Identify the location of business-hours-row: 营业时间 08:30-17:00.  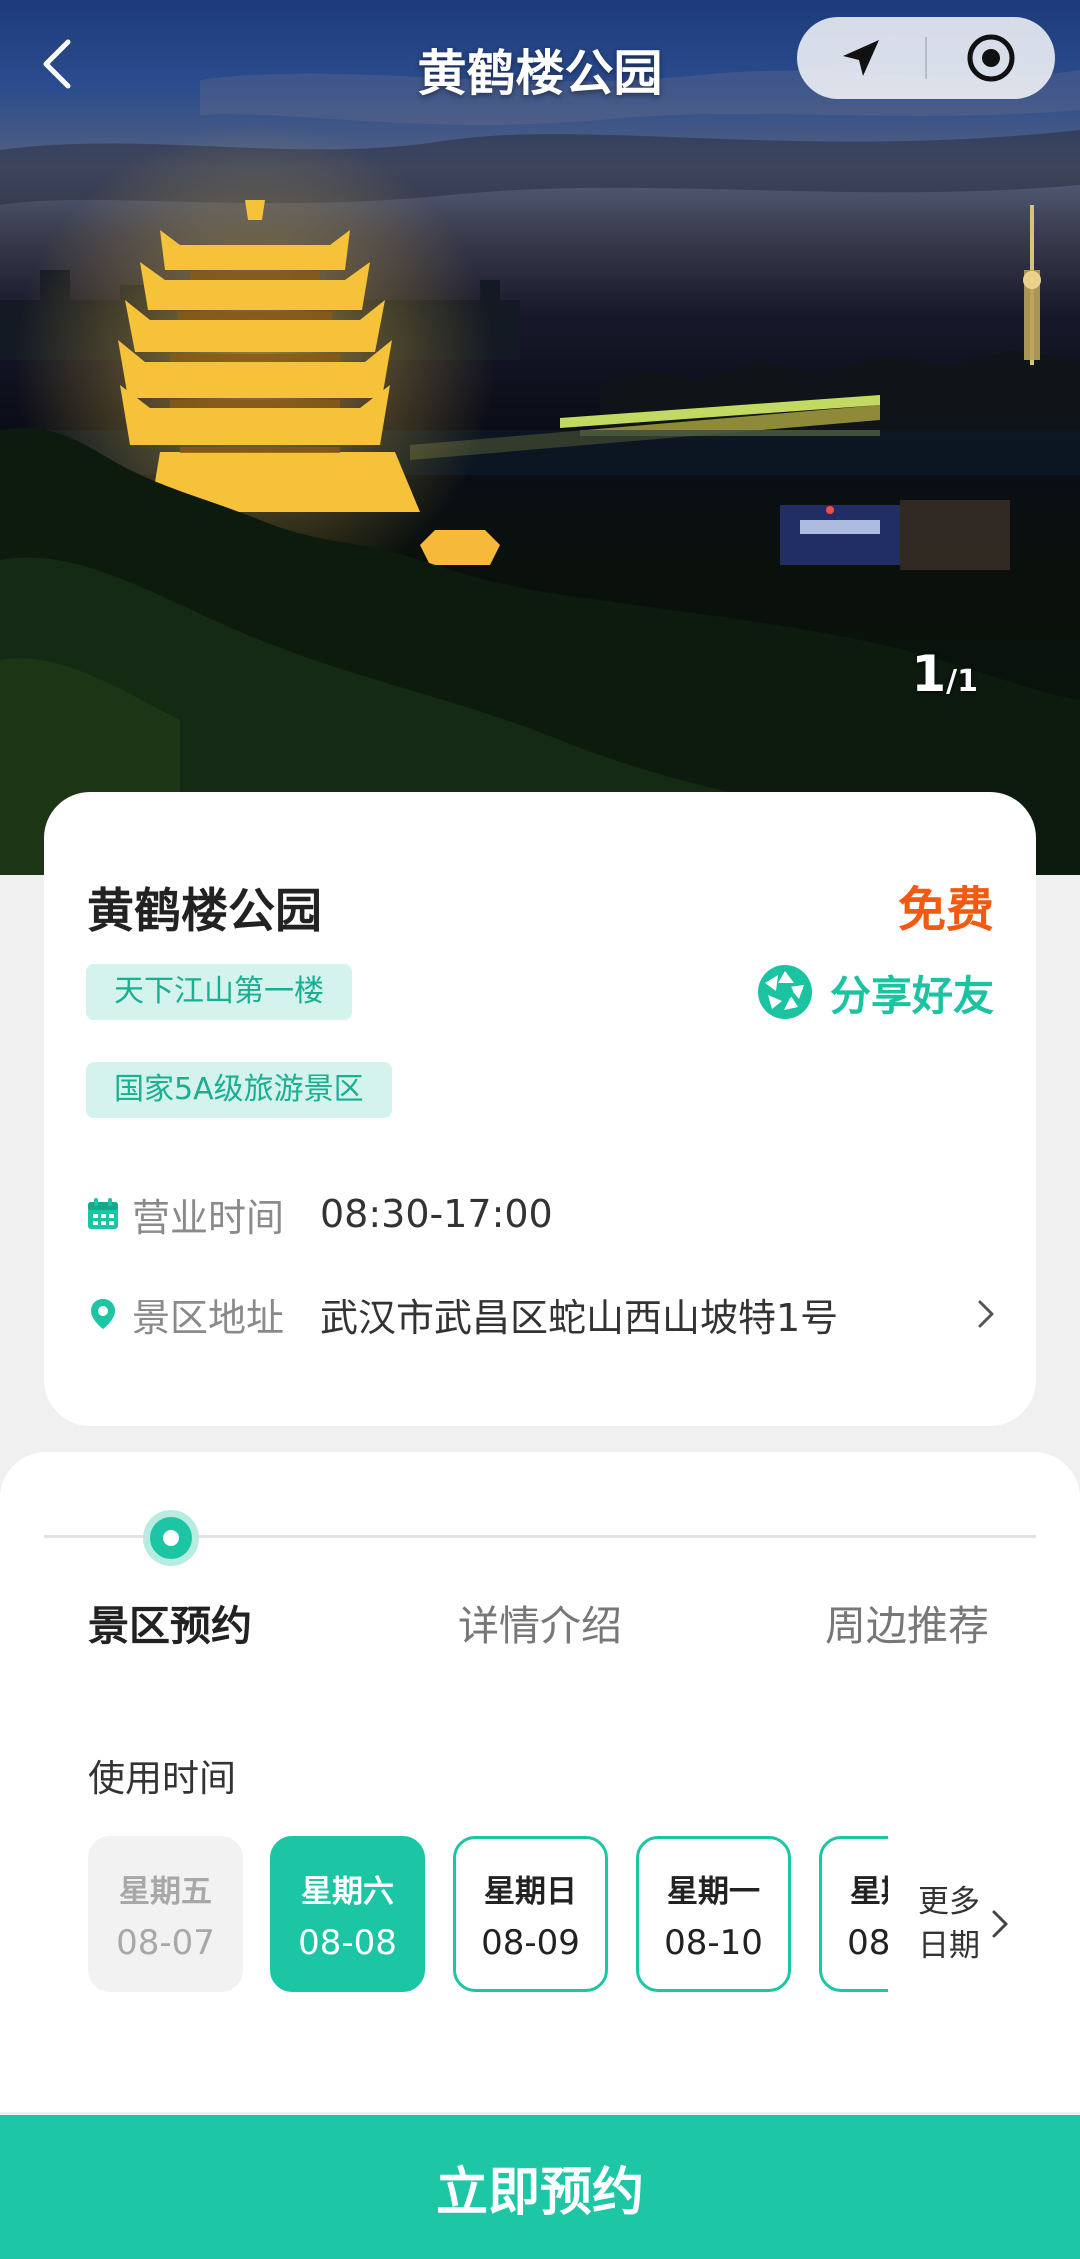
(541, 1214).